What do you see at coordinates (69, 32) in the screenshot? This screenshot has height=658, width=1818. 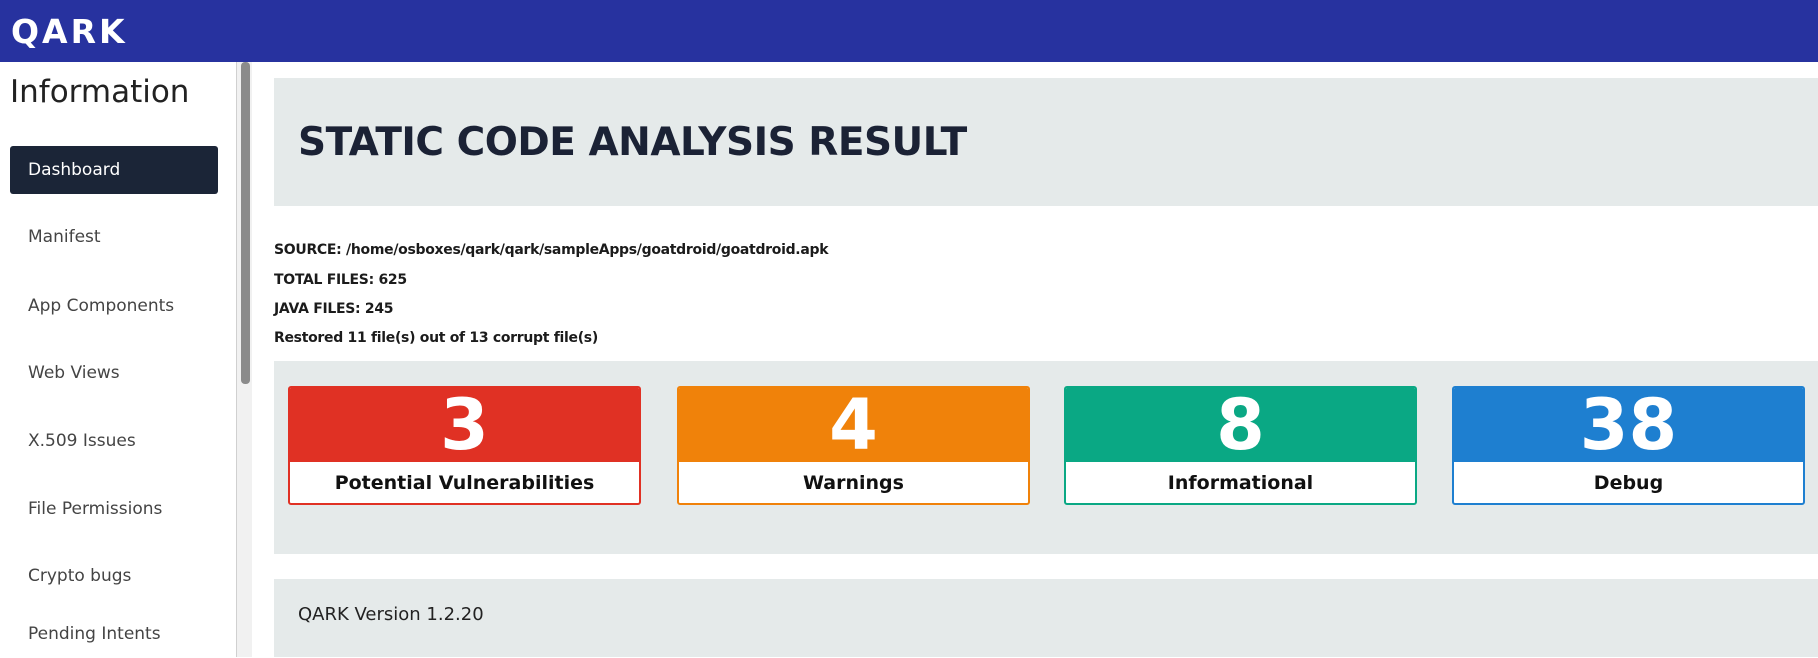 I see `qark-logo: QARK` at bounding box center [69, 32].